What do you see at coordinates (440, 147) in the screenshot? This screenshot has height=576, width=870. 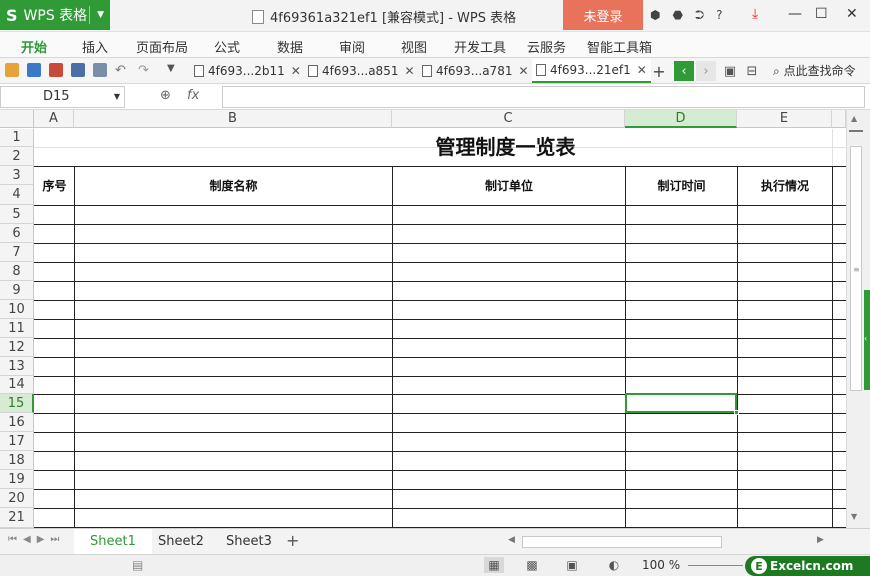 I see `sheet-title: 管理制度一览表` at bounding box center [440, 147].